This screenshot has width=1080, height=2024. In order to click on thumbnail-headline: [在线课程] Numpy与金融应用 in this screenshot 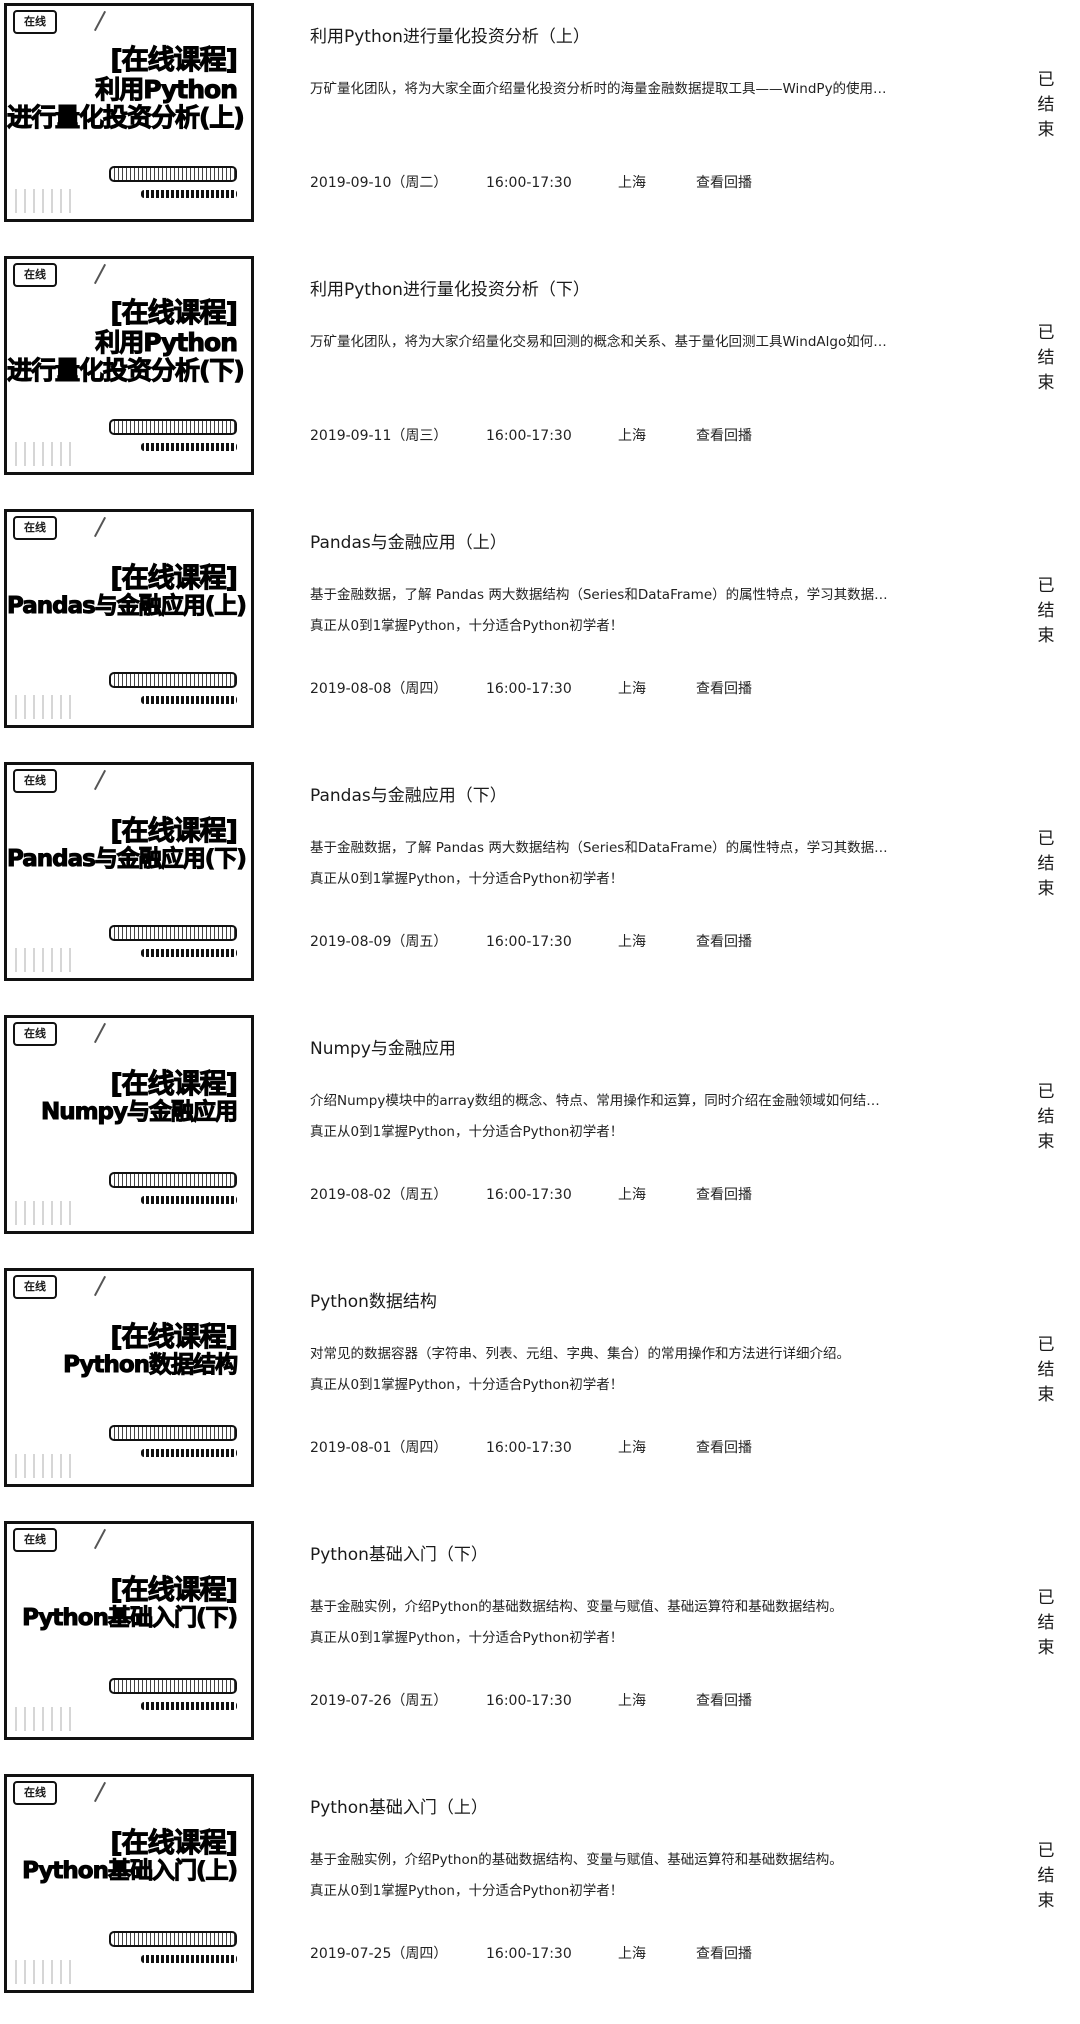, I will do `click(123, 1097)`.